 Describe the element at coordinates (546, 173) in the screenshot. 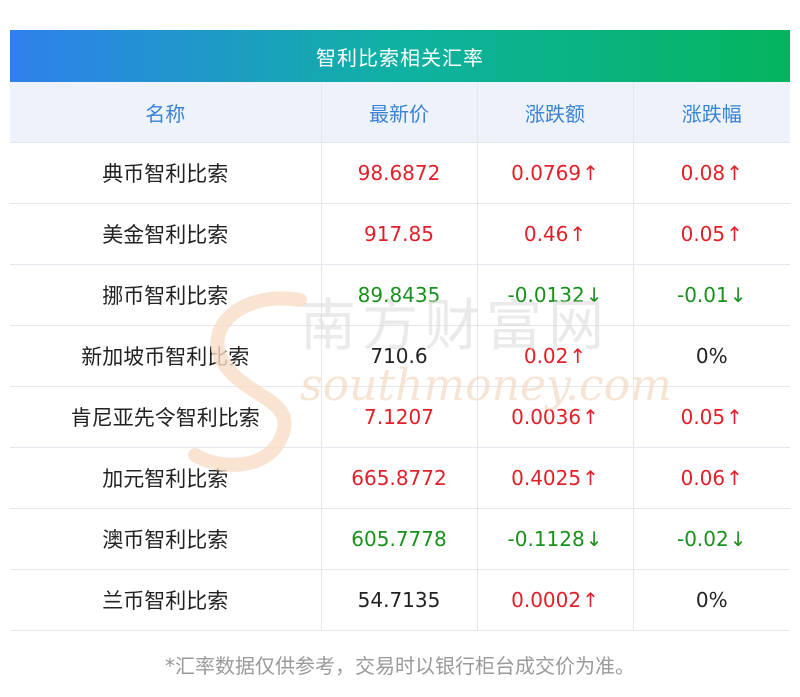

I see `change-value: 0.0769` at that location.